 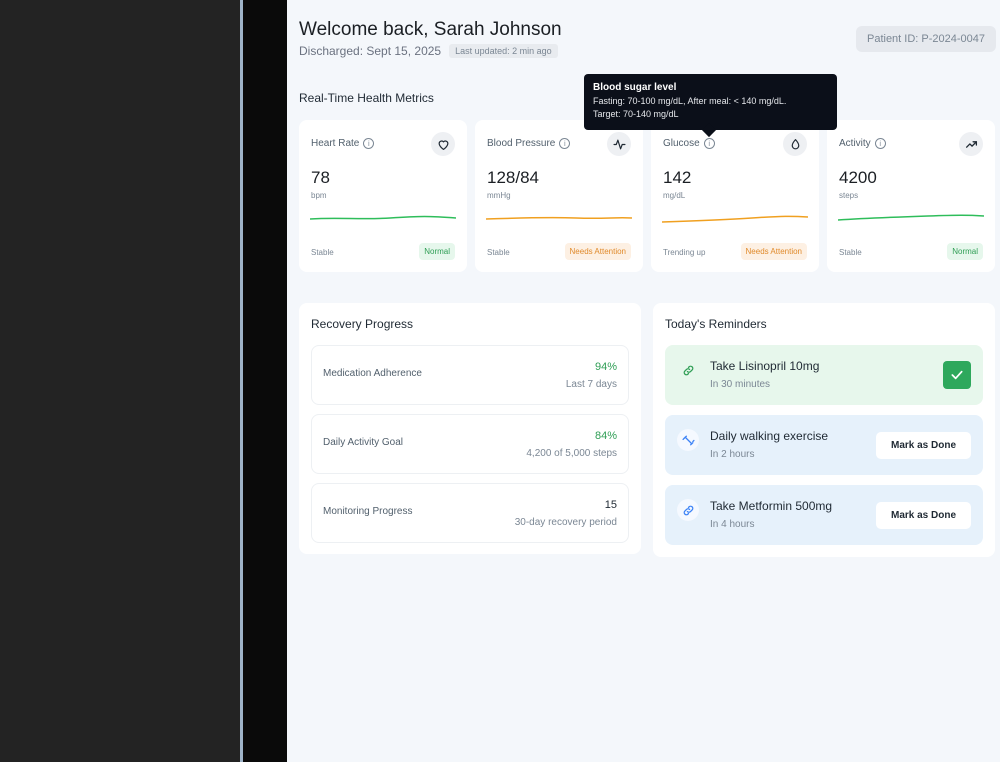 What do you see at coordinates (674, 195) in the screenshot?
I see `metric-unit: mg/dL` at bounding box center [674, 195].